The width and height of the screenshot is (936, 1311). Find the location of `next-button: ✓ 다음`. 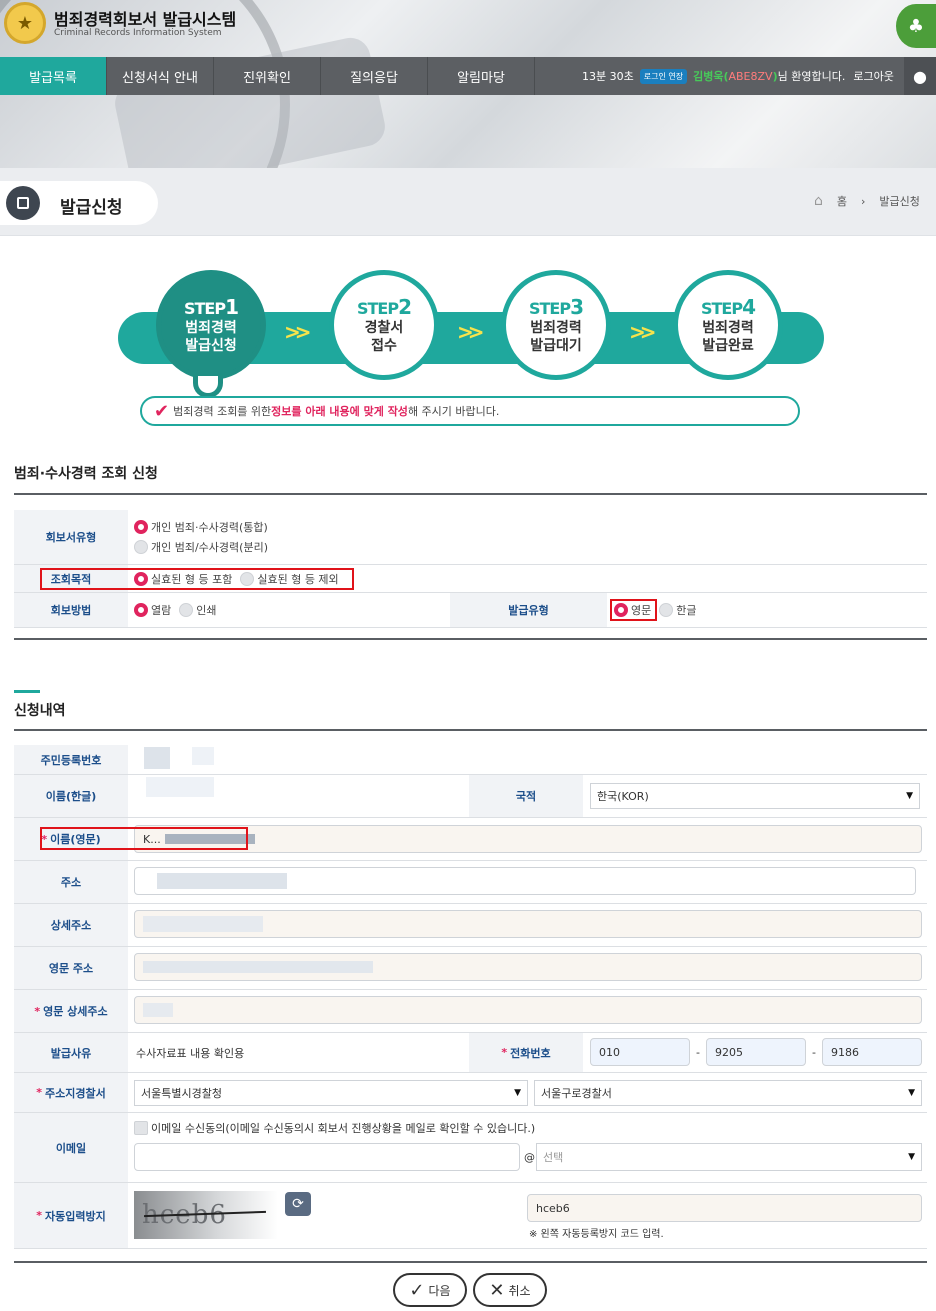

next-button: ✓ 다음 is located at coordinates (430, 1290).